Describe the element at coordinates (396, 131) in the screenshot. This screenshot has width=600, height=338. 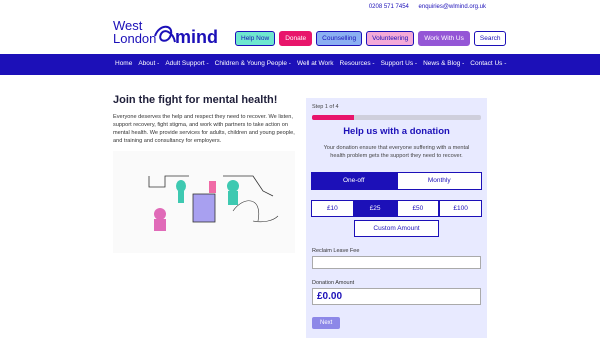
I see `donation-title: Help us with a donation` at that location.